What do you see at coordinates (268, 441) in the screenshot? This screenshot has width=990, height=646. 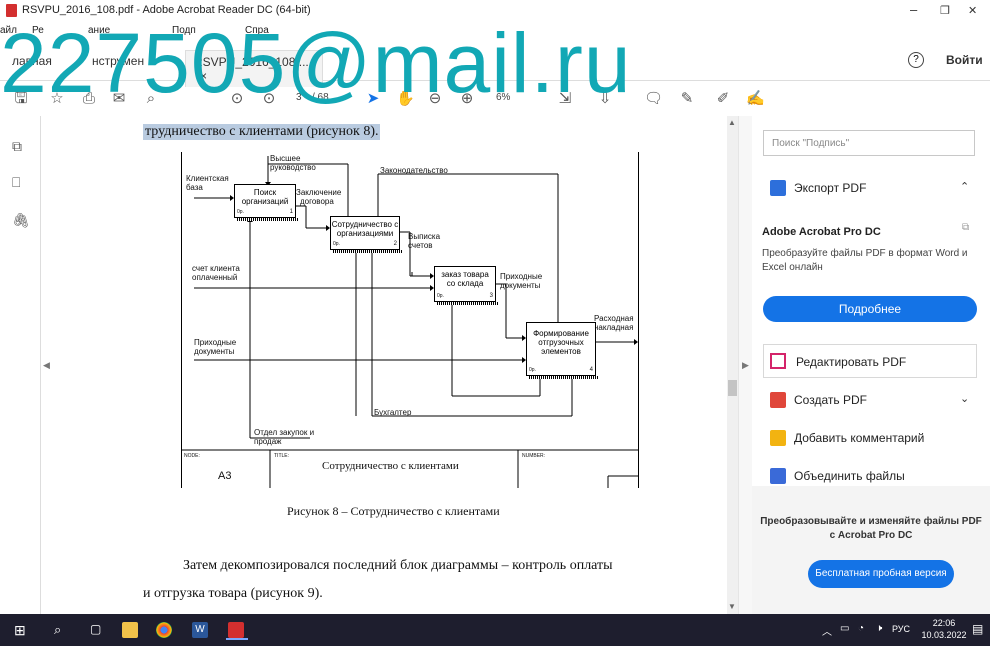 I see `label-purchasing-2: продаж` at bounding box center [268, 441].